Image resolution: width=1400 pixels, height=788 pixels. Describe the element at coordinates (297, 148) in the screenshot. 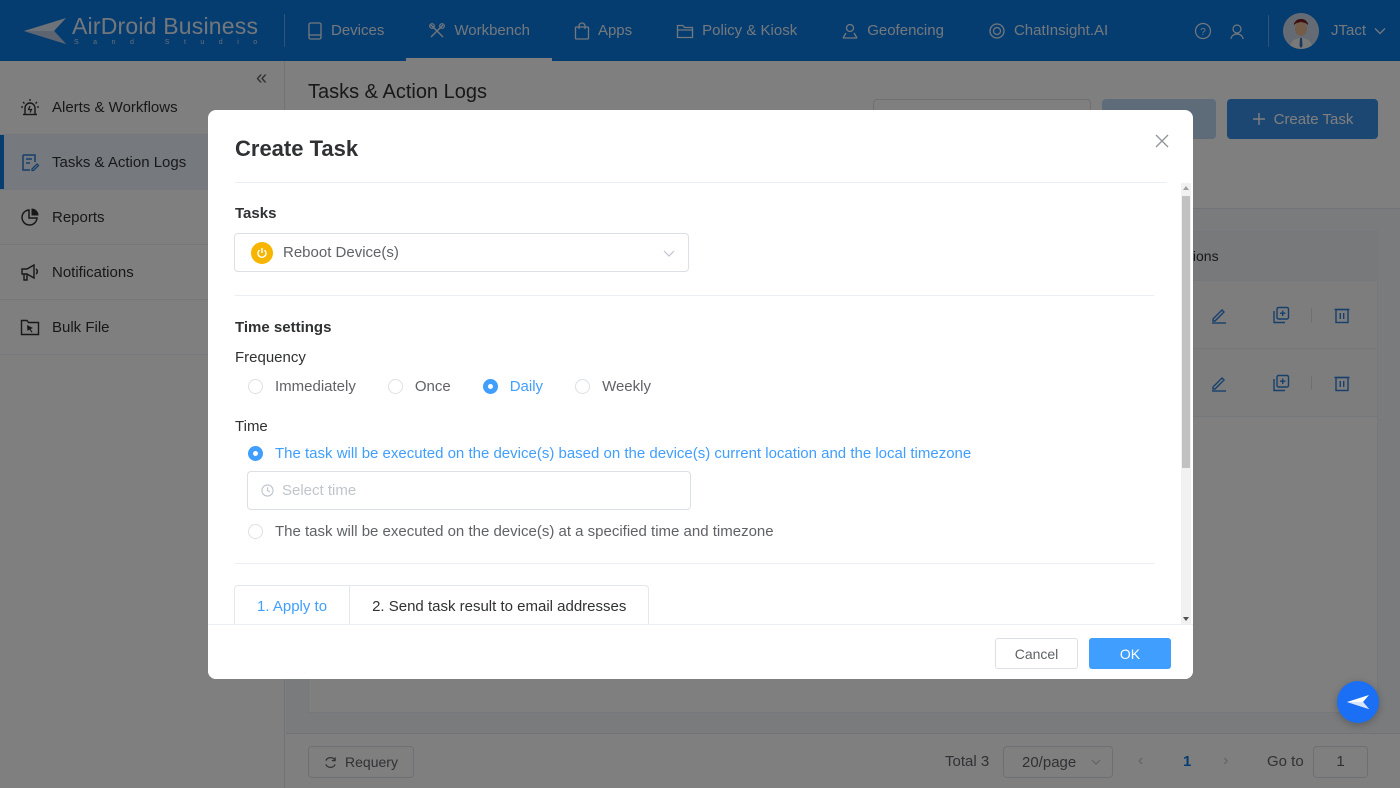

I see `dialog-title: Create Task` at that location.